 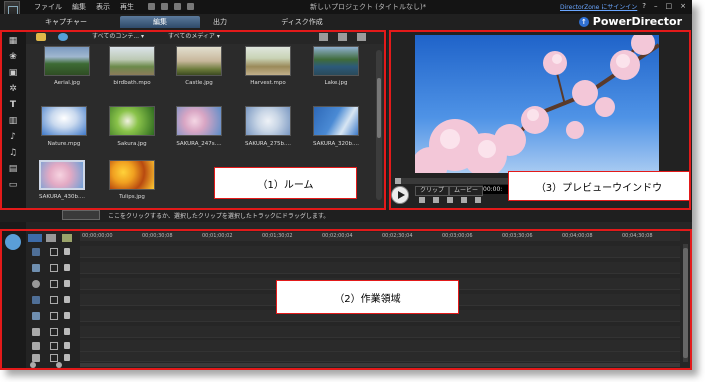 I want to click on menu-edit: 編集, so click(x=79, y=7).